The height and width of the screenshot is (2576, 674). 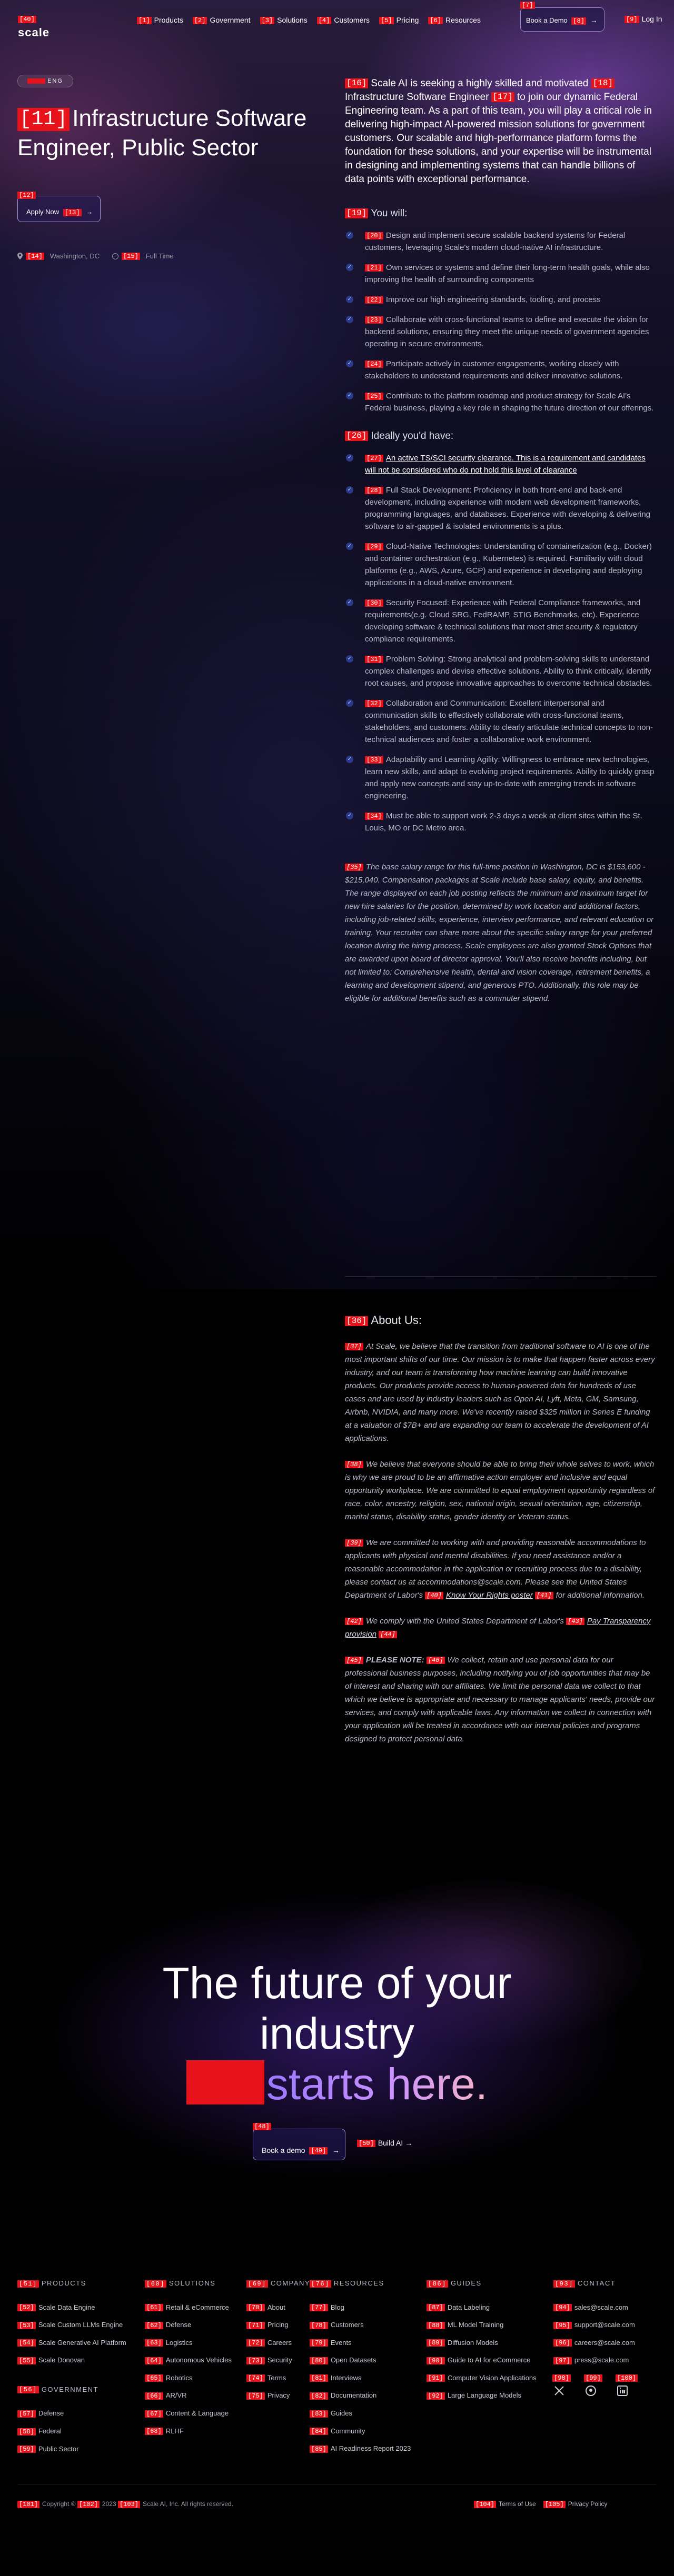 What do you see at coordinates (143, 256) in the screenshot?
I see `job-type: [15] Full Time` at bounding box center [143, 256].